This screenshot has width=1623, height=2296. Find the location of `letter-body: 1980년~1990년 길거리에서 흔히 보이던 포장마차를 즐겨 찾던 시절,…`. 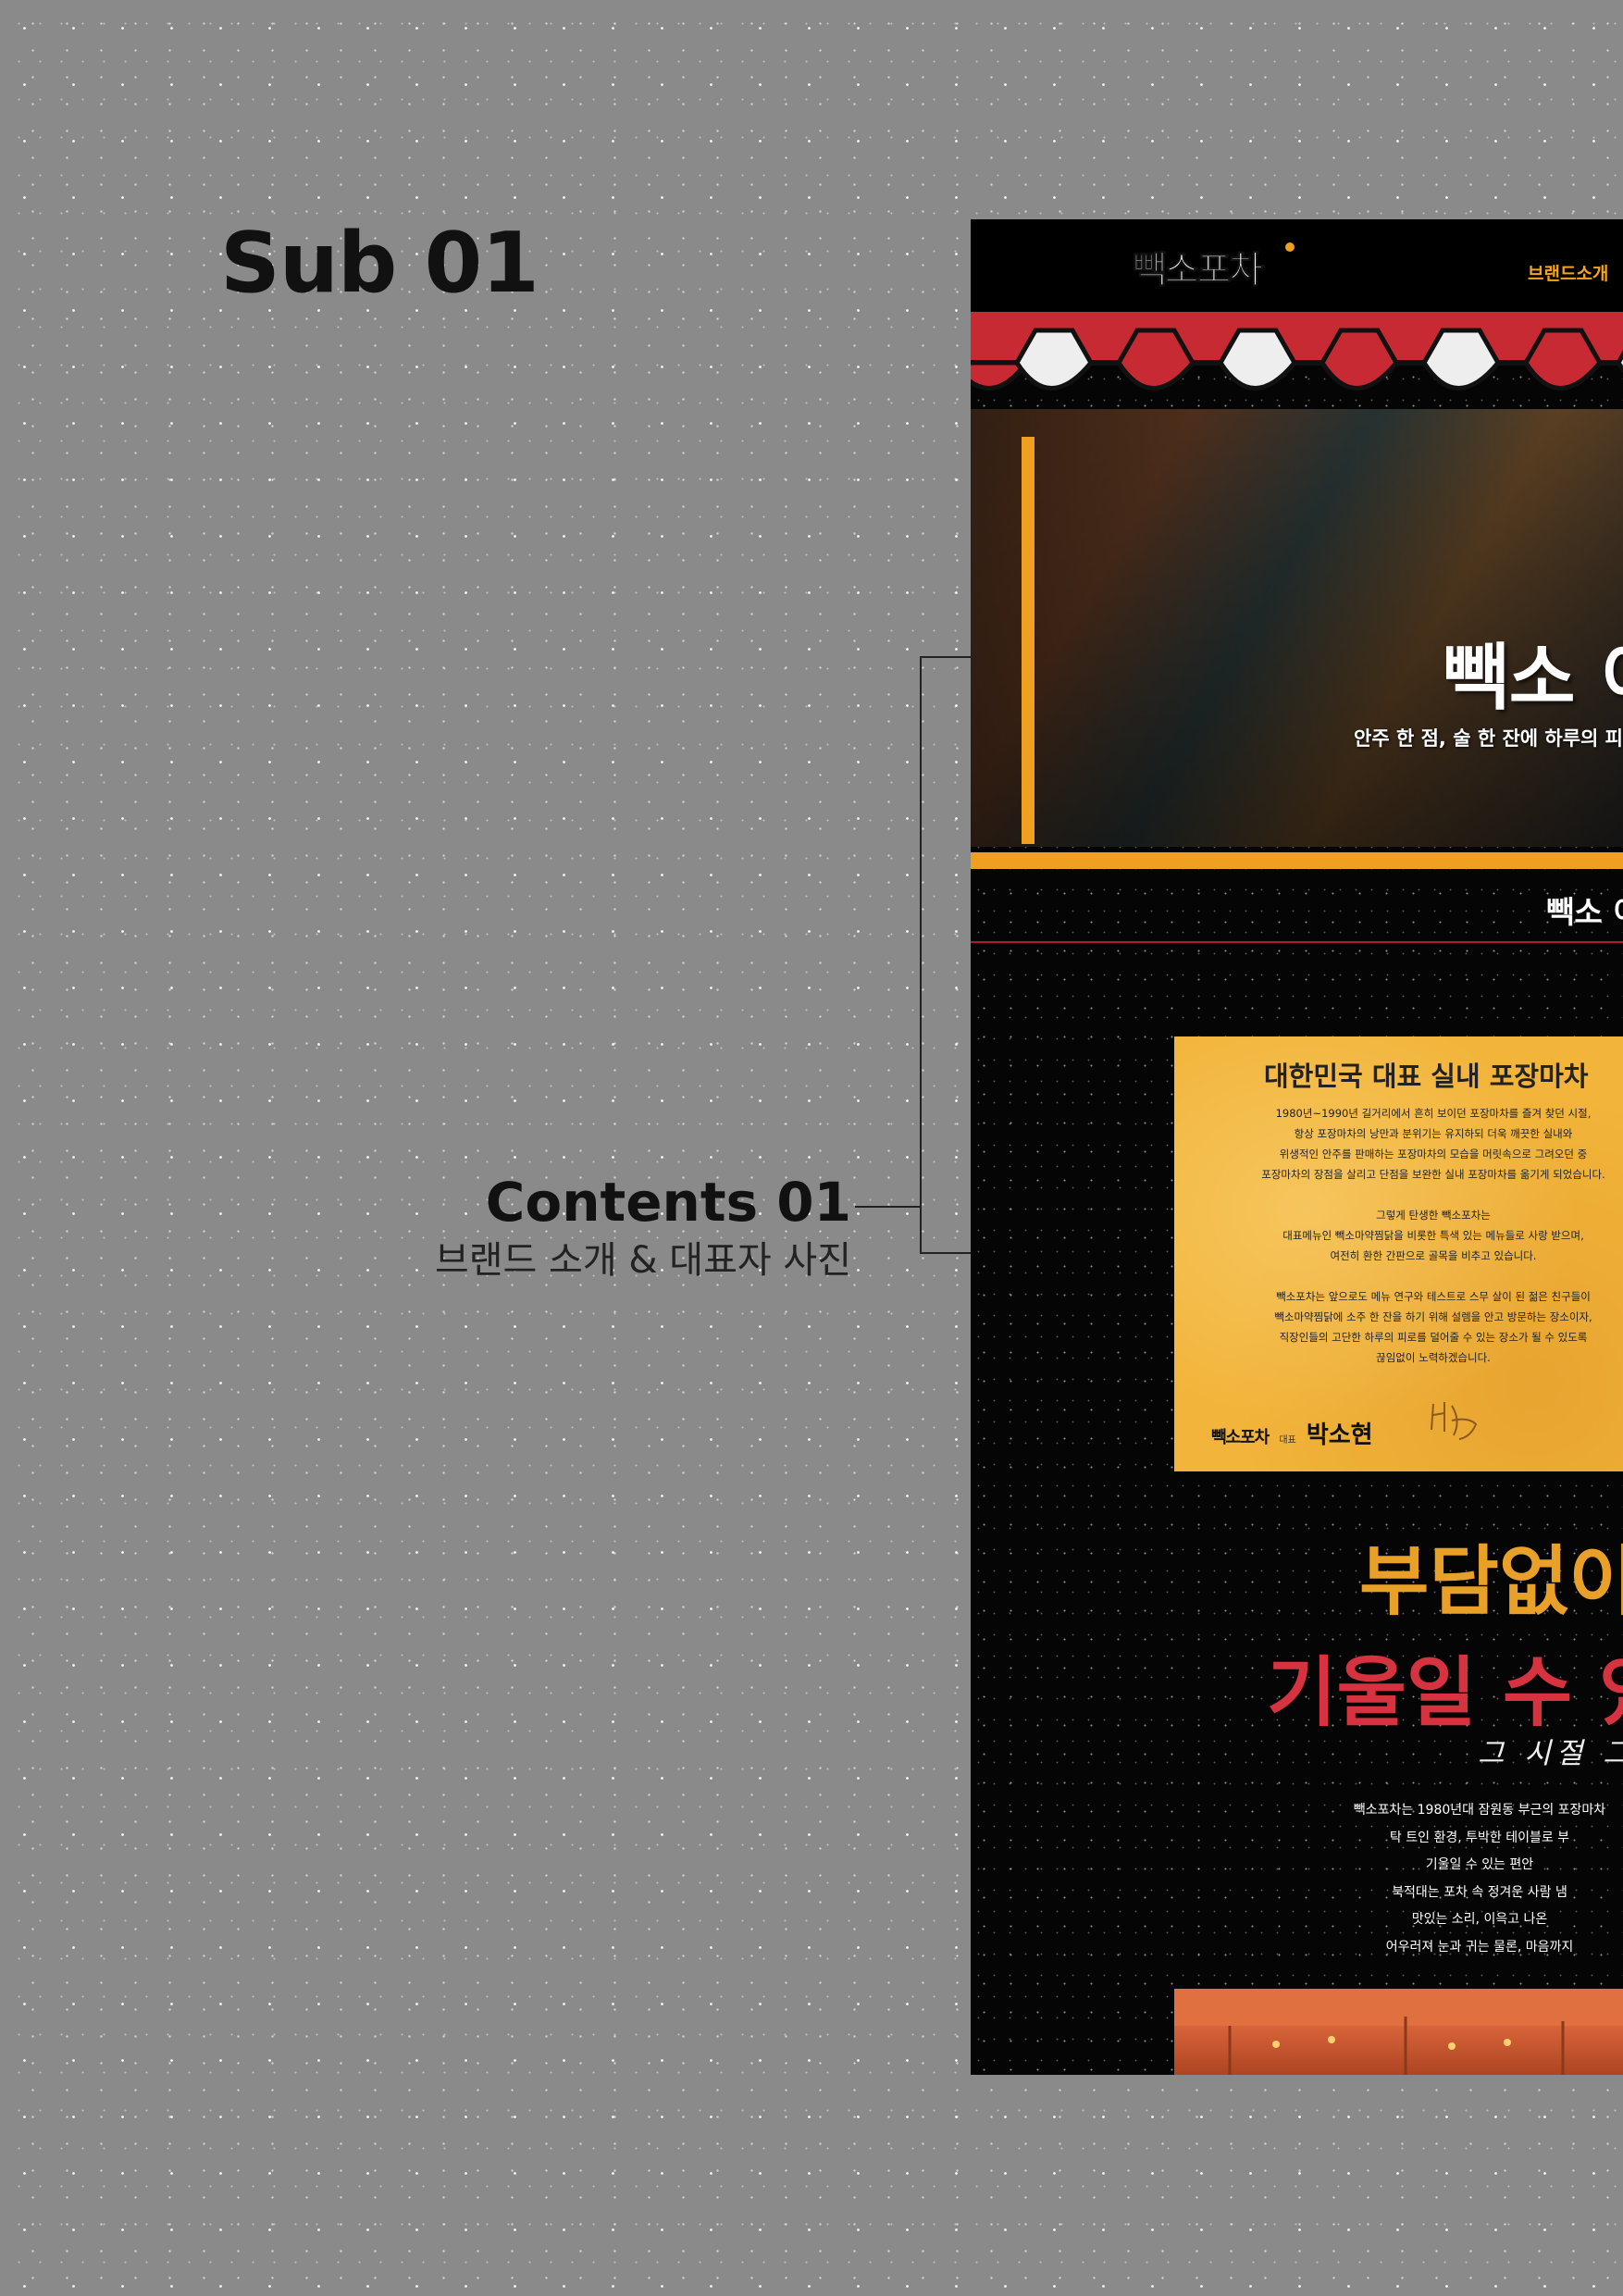

letter-body: 1980년~1990년 길거리에서 흔히 보이던 포장마차를 즐겨 찾던 시절,… is located at coordinates (1398, 1246).